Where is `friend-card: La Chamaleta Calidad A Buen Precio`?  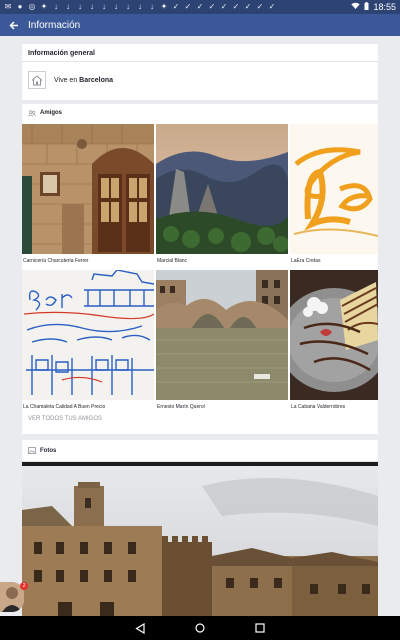
friend-card: La Chamaleta Calidad A Buen Precio is located at coordinates (88, 342).